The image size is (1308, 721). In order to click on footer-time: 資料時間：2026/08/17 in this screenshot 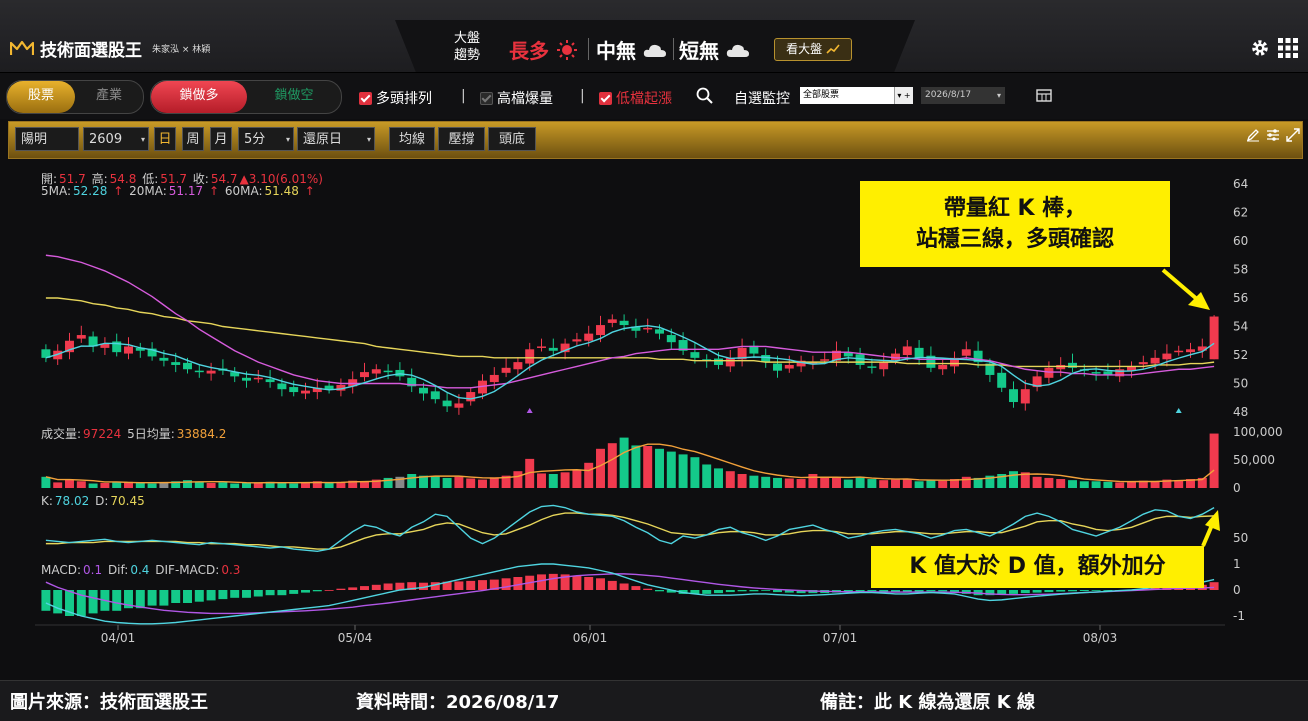, I will do `click(458, 702)`.